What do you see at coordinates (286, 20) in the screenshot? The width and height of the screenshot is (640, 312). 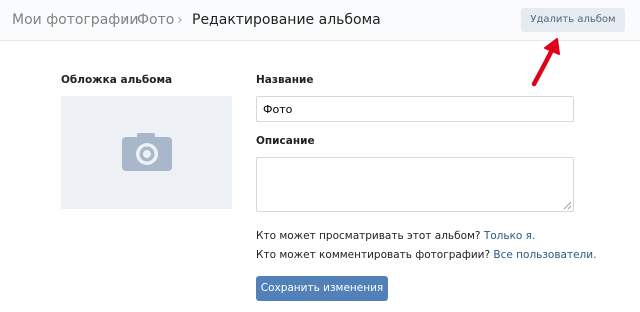 I see `page-title: Редактирование альбома` at bounding box center [286, 20].